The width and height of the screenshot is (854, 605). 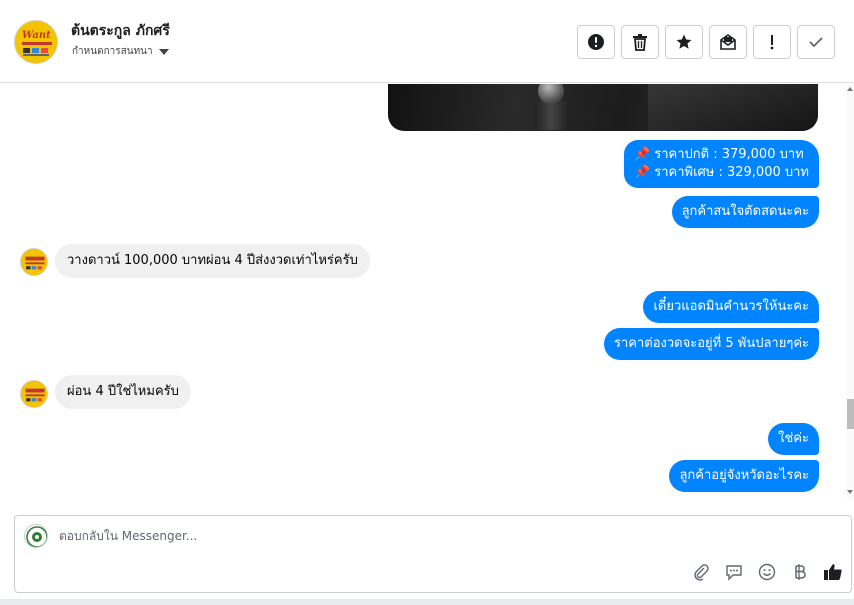 I want to click on price-line-special: 📌 ราคาพิเศษ : 329,000 บาท, so click(x=721, y=173).